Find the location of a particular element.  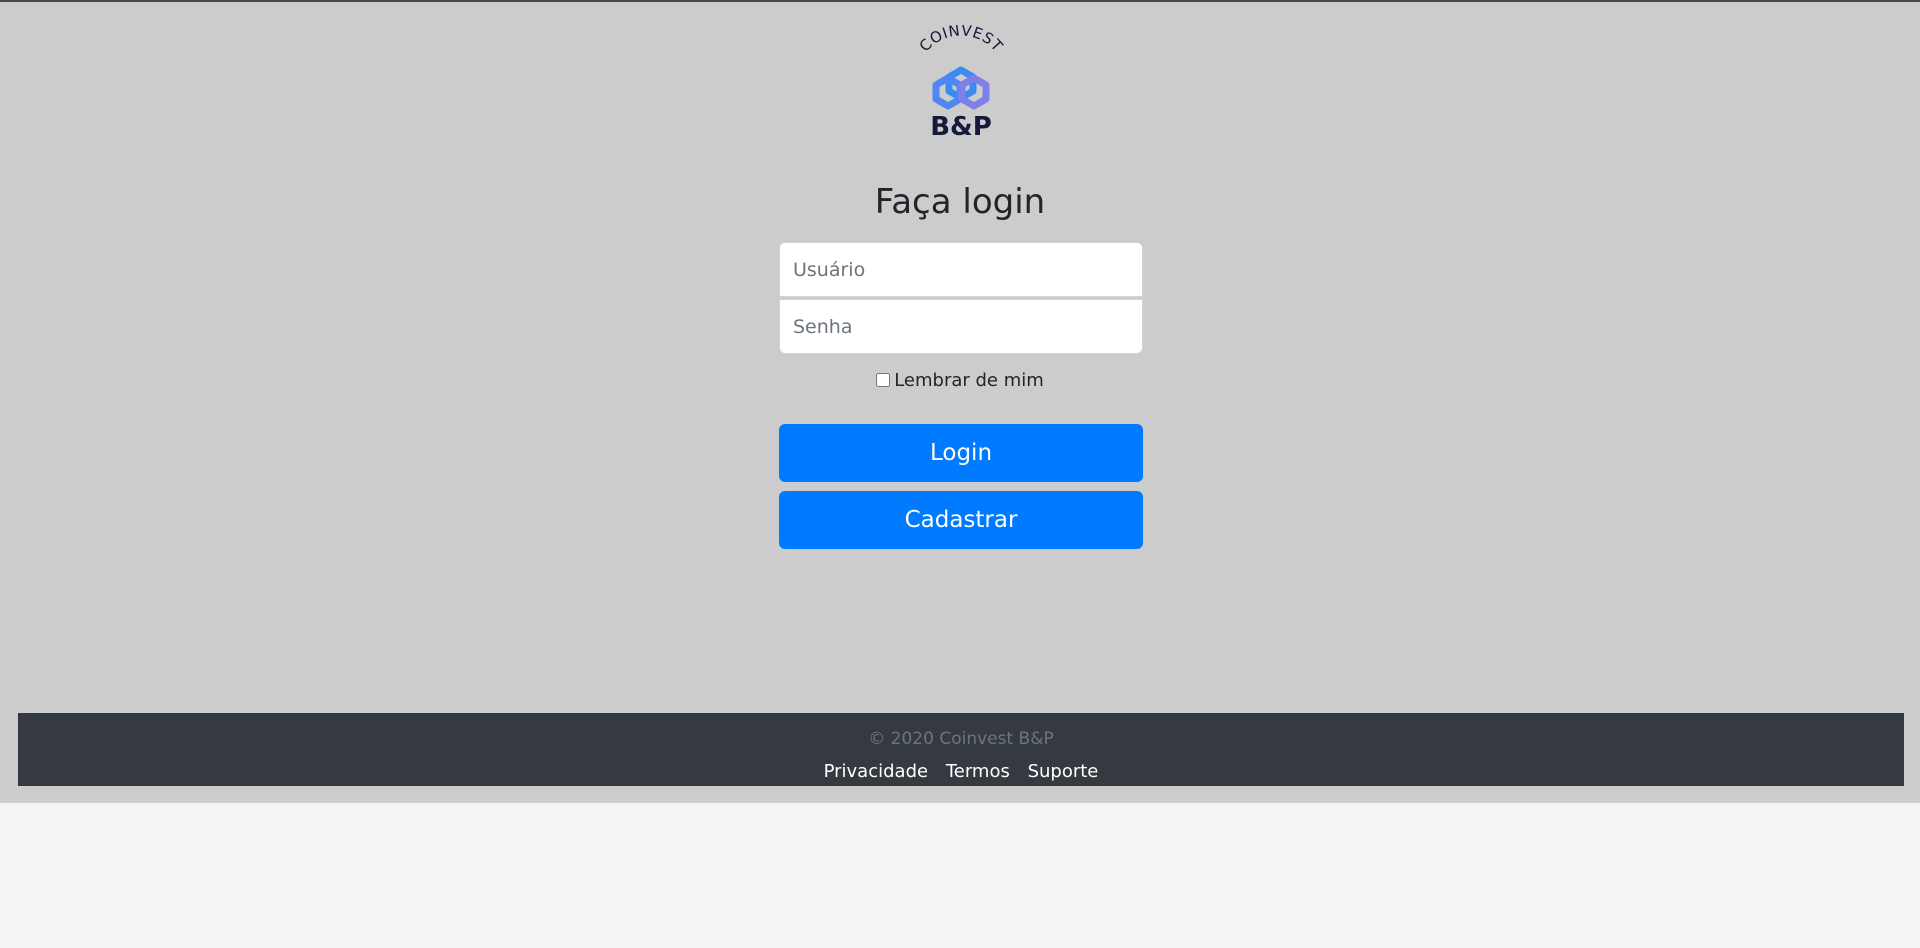

footer-link-suporte: Suporte is located at coordinates (1063, 771).